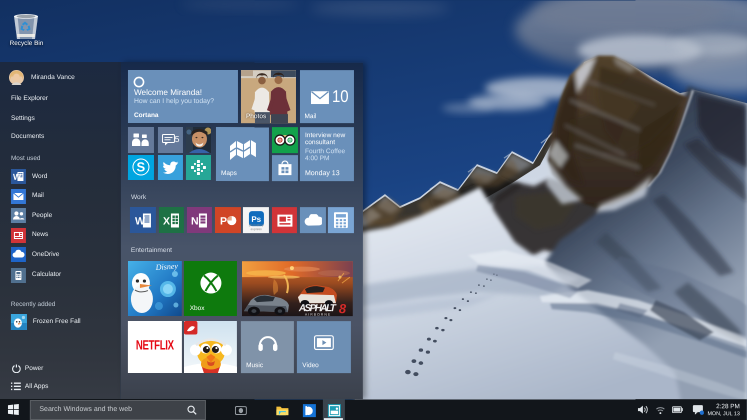 The height and width of the screenshot is (420, 747). I want to click on svg-text: S, so click(140, 167).